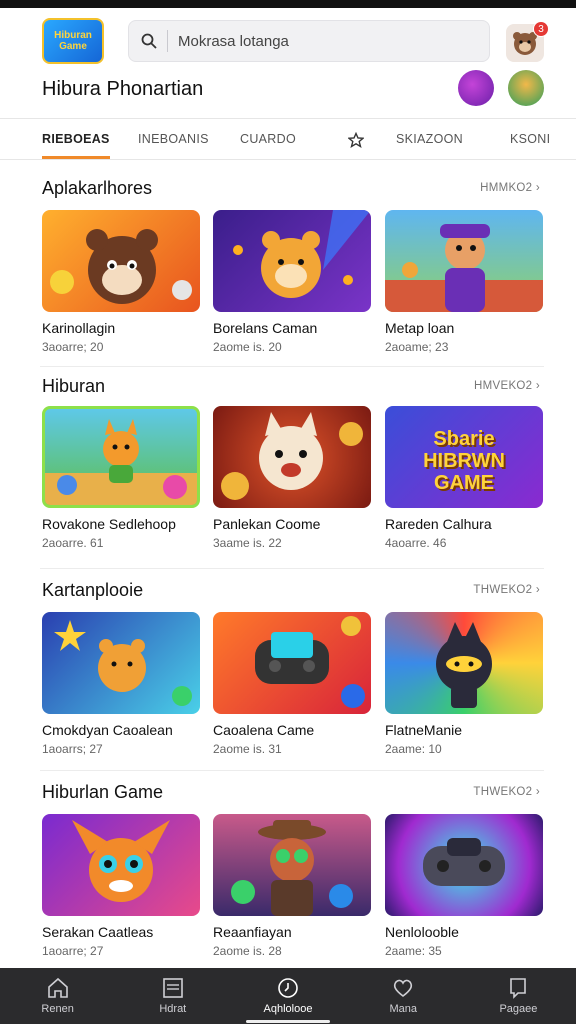 This screenshot has width=576, height=1024. Describe the element at coordinates (79, 328) in the screenshot. I see `game-name: Karinollagin` at that location.